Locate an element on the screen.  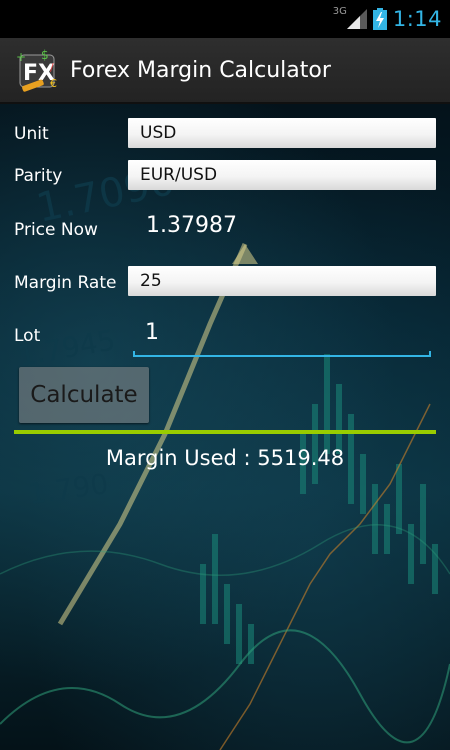
parity-label: Parity is located at coordinates (38, 176).